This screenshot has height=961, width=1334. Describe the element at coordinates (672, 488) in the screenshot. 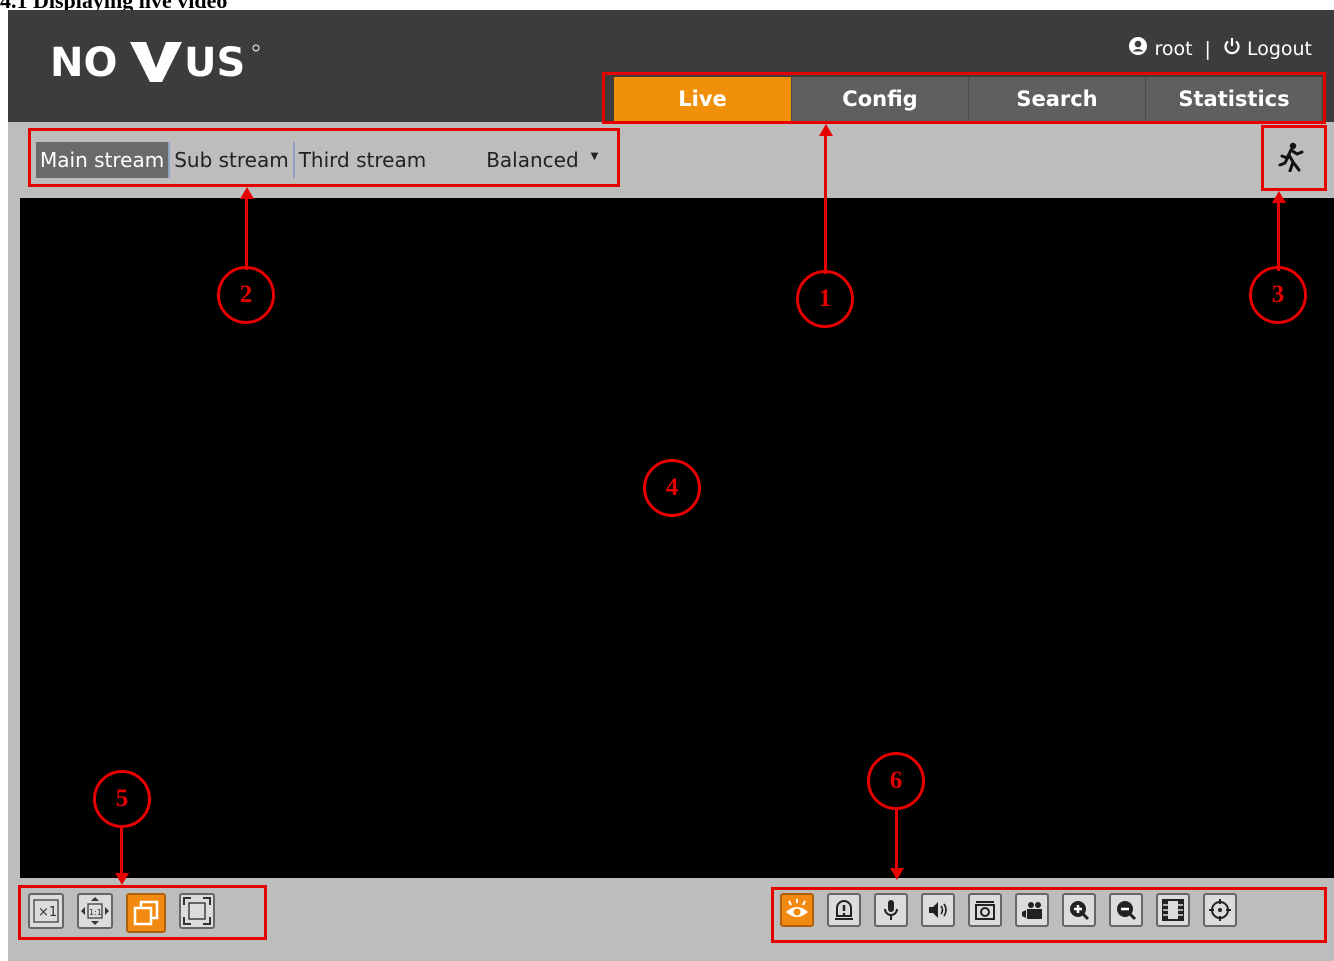

I see `annotation-label-4: 4` at that location.